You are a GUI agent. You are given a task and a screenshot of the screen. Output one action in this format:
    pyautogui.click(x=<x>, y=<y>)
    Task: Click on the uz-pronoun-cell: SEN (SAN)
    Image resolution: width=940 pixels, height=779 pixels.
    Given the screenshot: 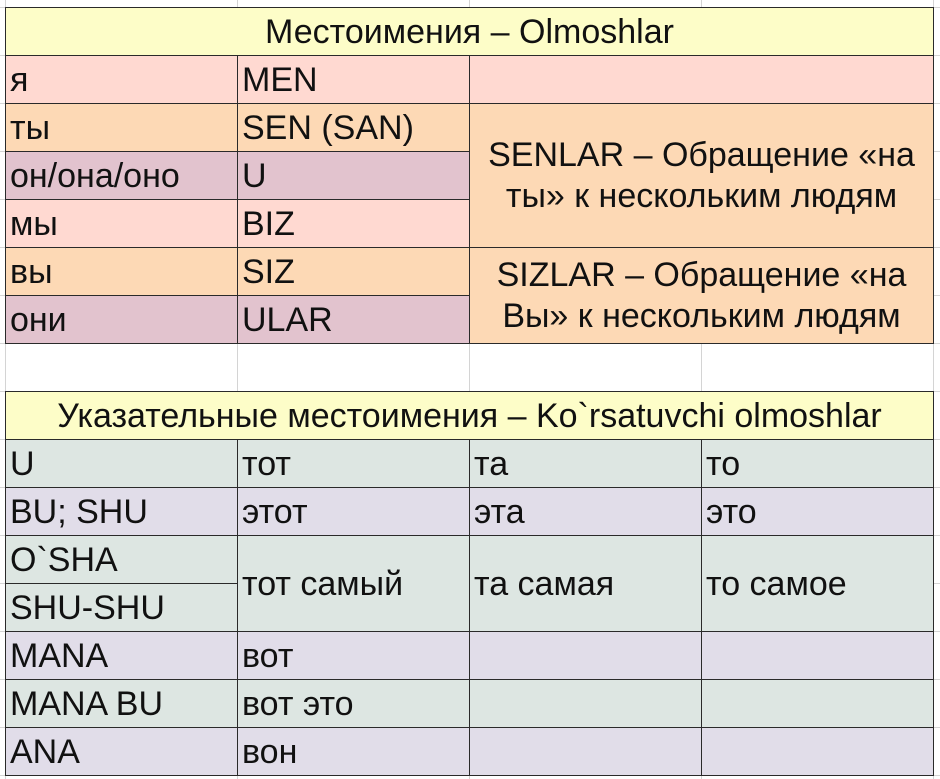 What is the action you would take?
    pyautogui.click(x=353, y=127)
    